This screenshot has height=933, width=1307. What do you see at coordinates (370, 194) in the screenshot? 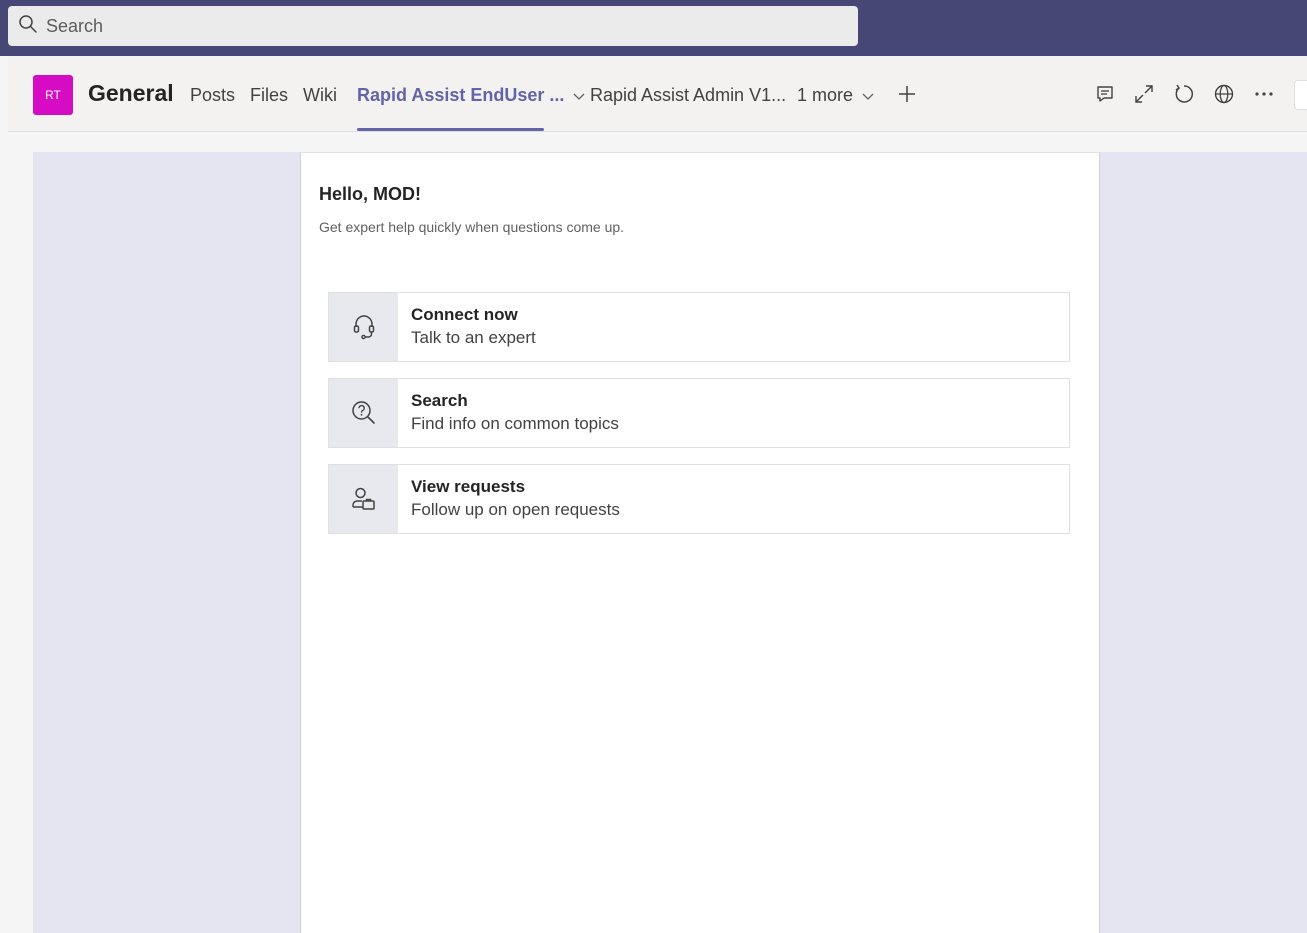
I see `greeting: Hello, MOD!` at bounding box center [370, 194].